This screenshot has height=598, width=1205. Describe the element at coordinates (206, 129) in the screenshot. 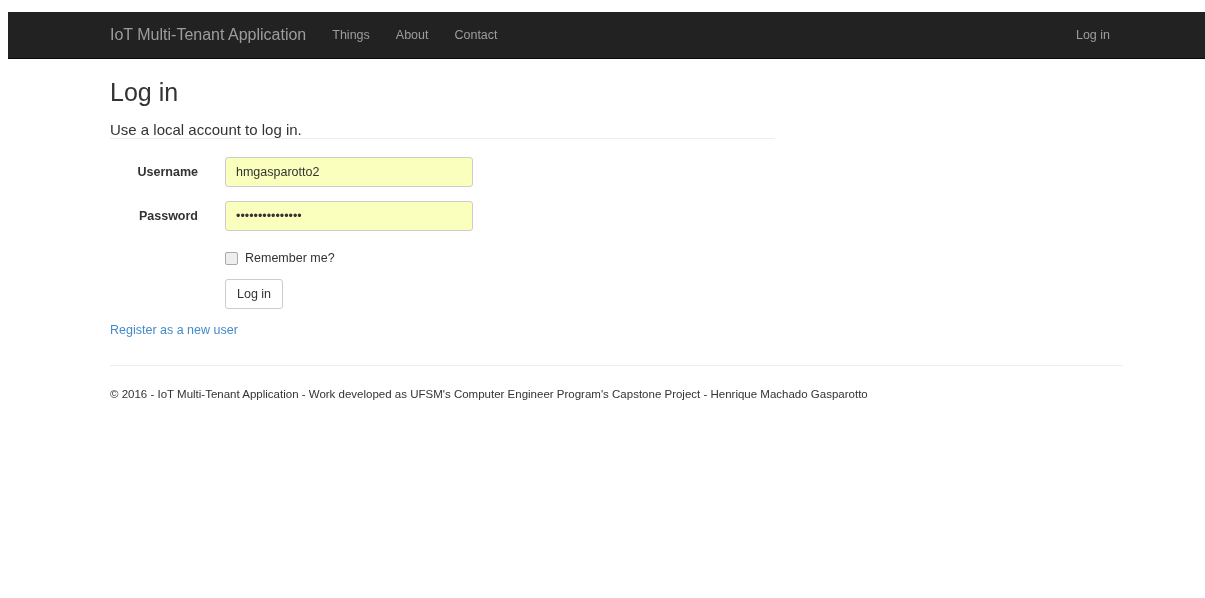

I see `page-subtitle: Use a local account to log in.` at that location.